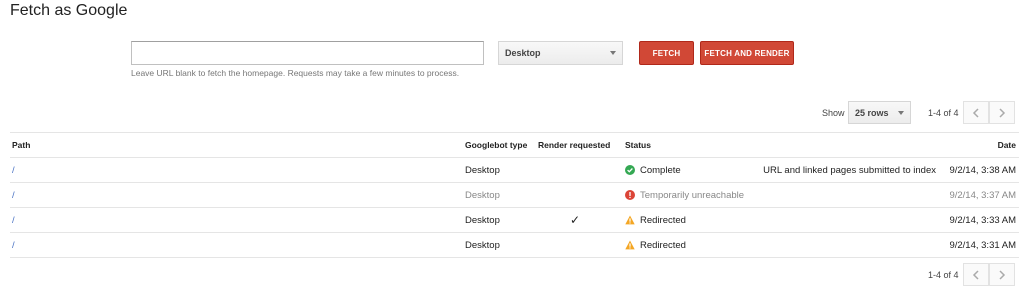 Image resolution: width=1024 pixels, height=286 pixels. What do you see at coordinates (575, 220) in the screenshot?
I see `render-requested-mark: ✓` at bounding box center [575, 220].